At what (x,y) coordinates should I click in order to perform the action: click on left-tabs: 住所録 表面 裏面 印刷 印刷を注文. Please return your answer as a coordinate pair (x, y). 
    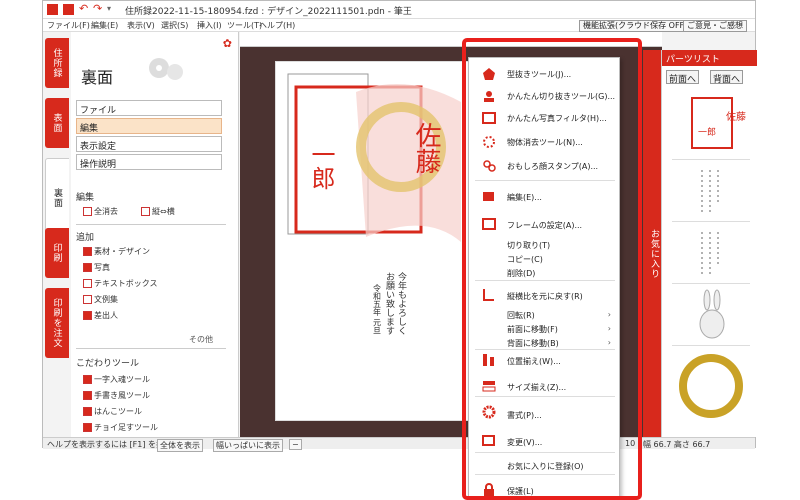
    Looking at the image, I should click on (57, 234).